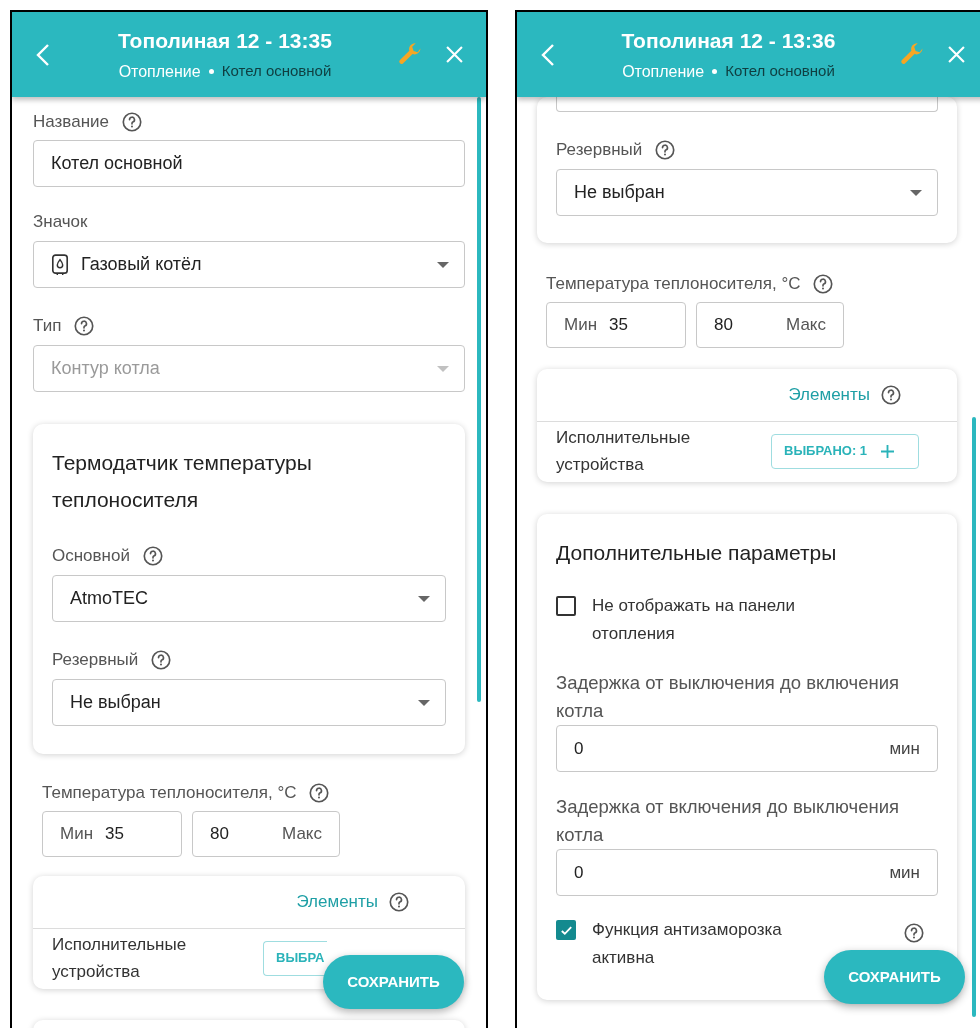  I want to click on text-input-field: Котел основной, so click(249, 163).